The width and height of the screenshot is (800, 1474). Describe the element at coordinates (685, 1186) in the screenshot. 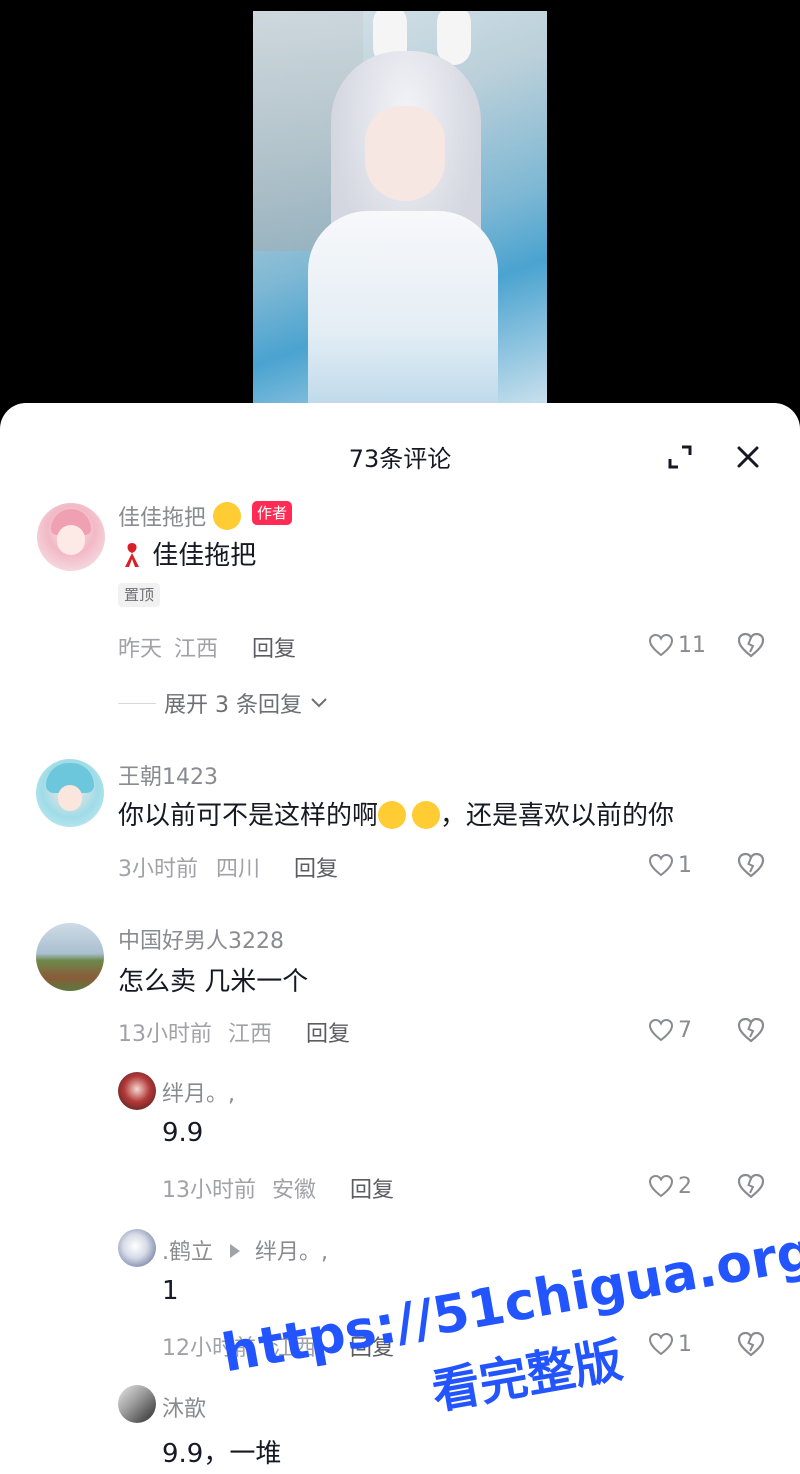

I see `like-count: 2` at that location.